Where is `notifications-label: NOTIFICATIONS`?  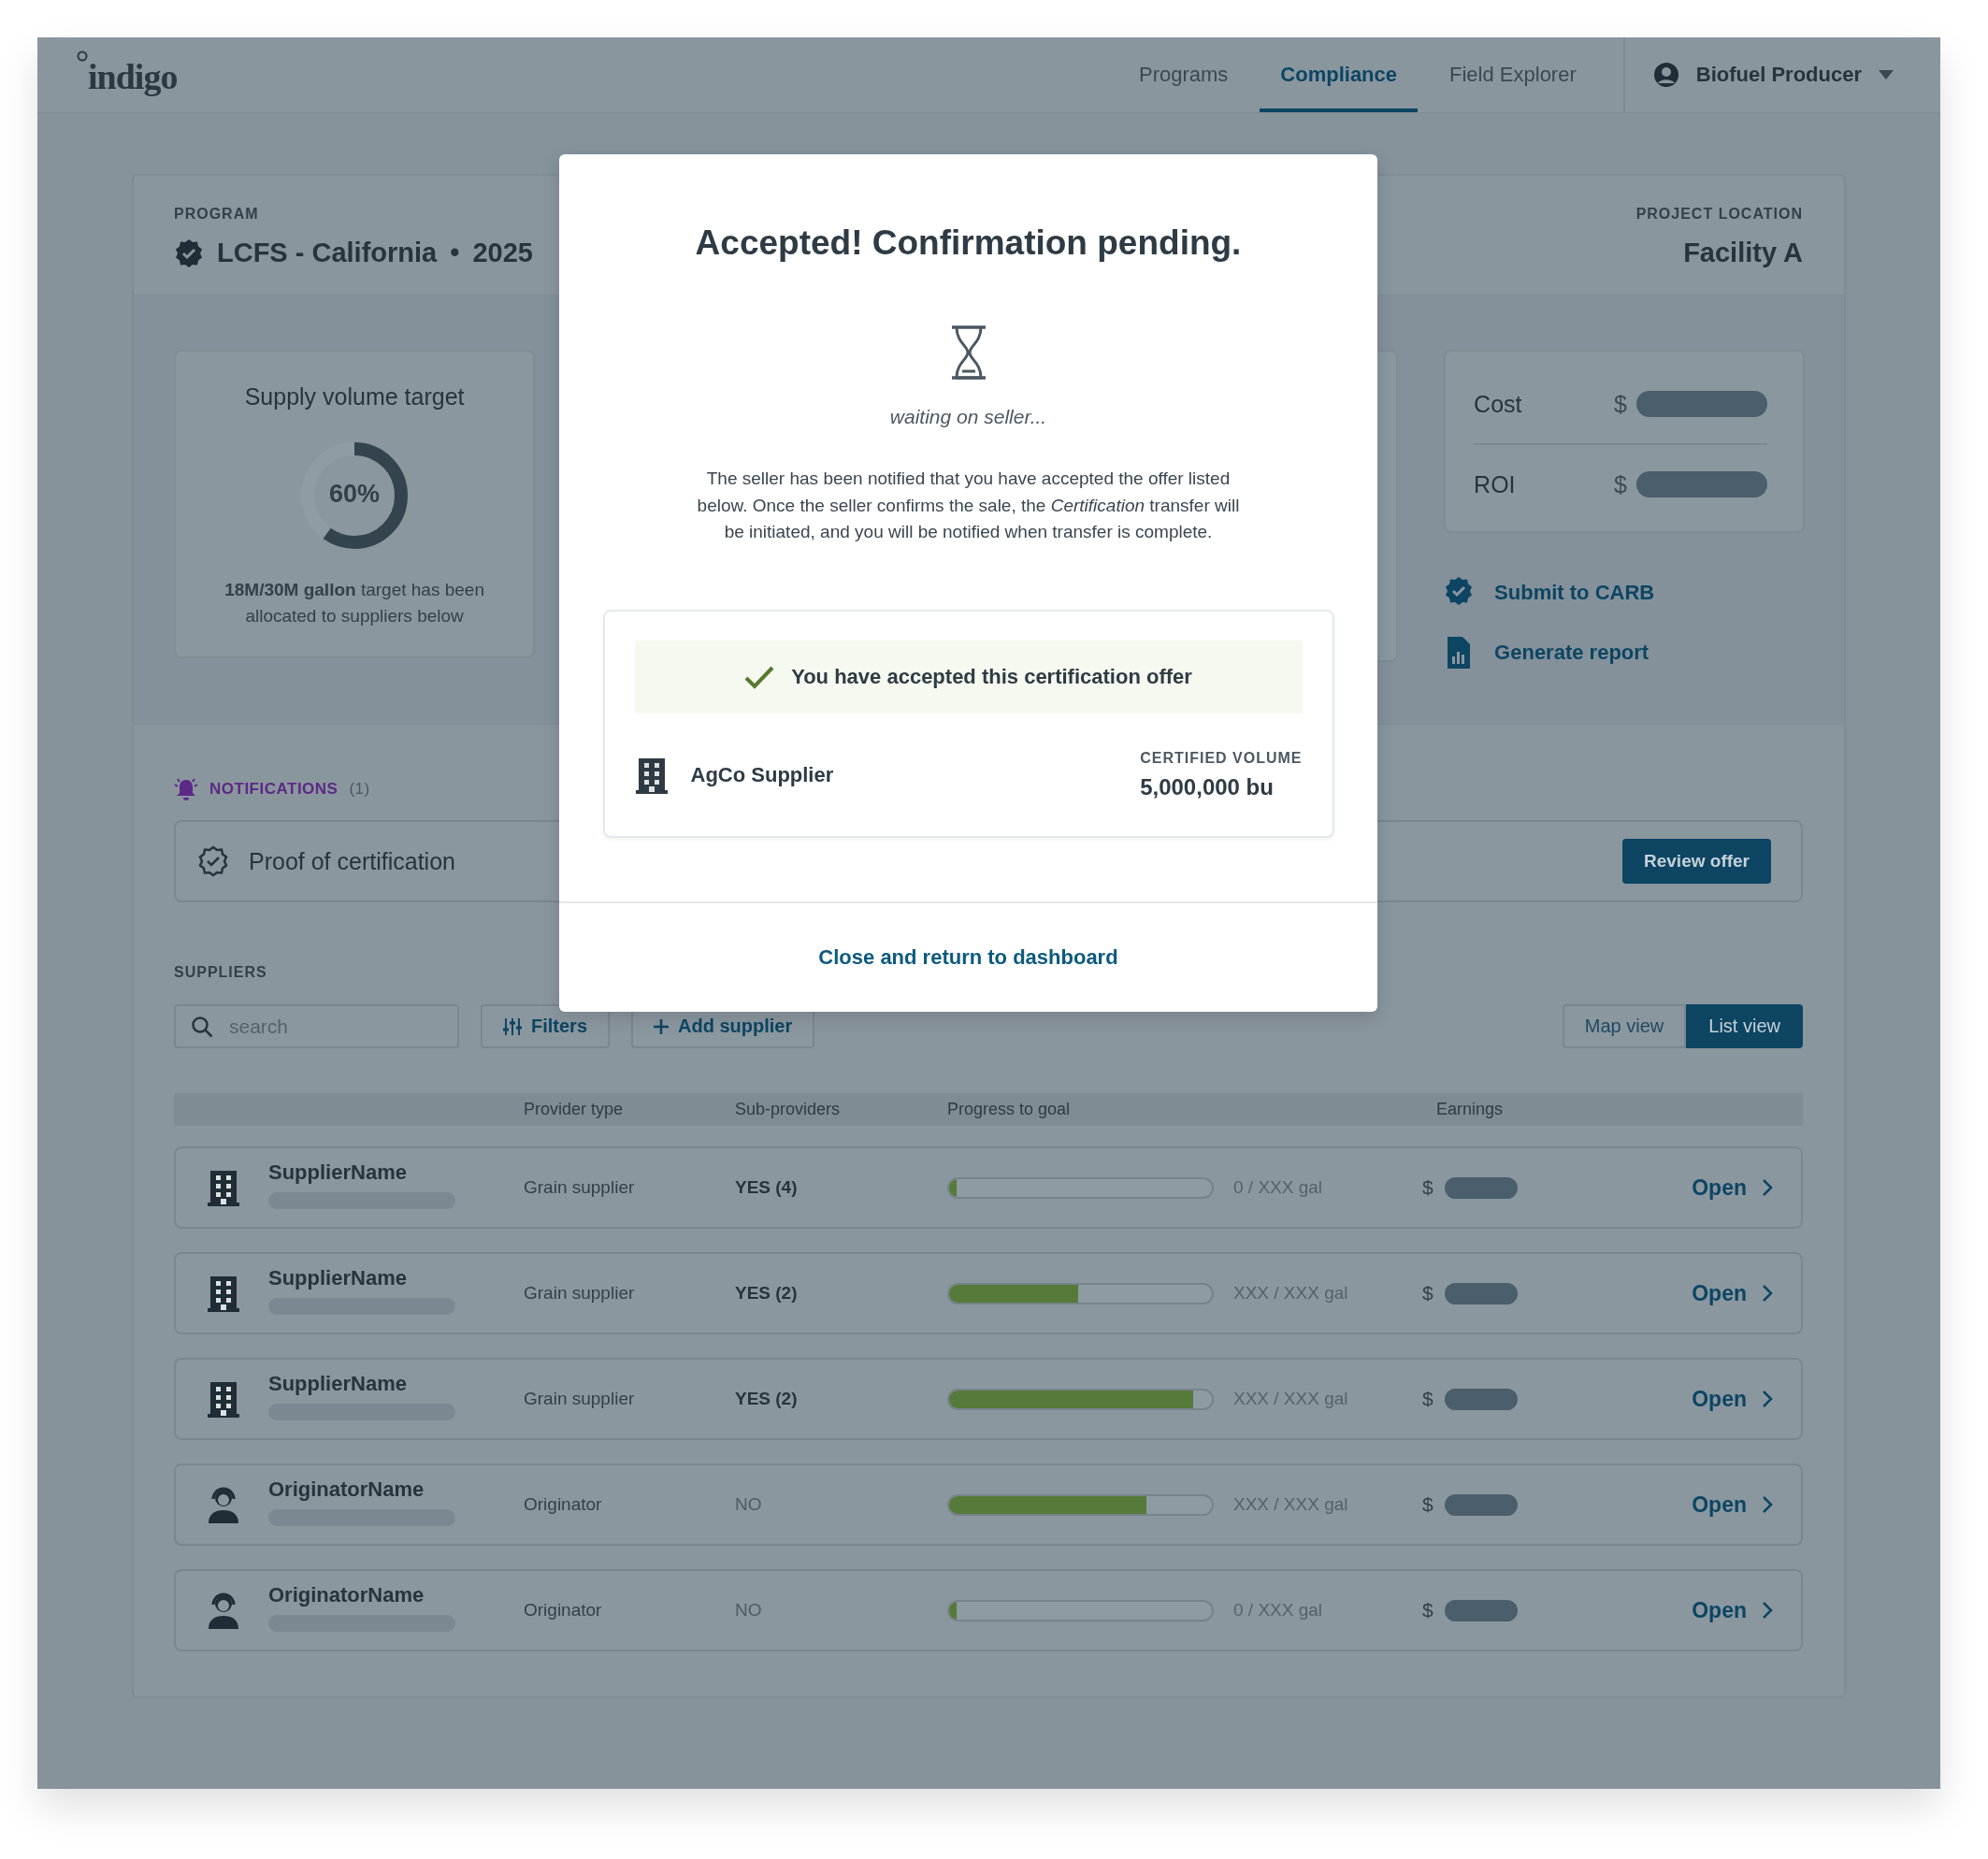 notifications-label: NOTIFICATIONS is located at coordinates (274, 789).